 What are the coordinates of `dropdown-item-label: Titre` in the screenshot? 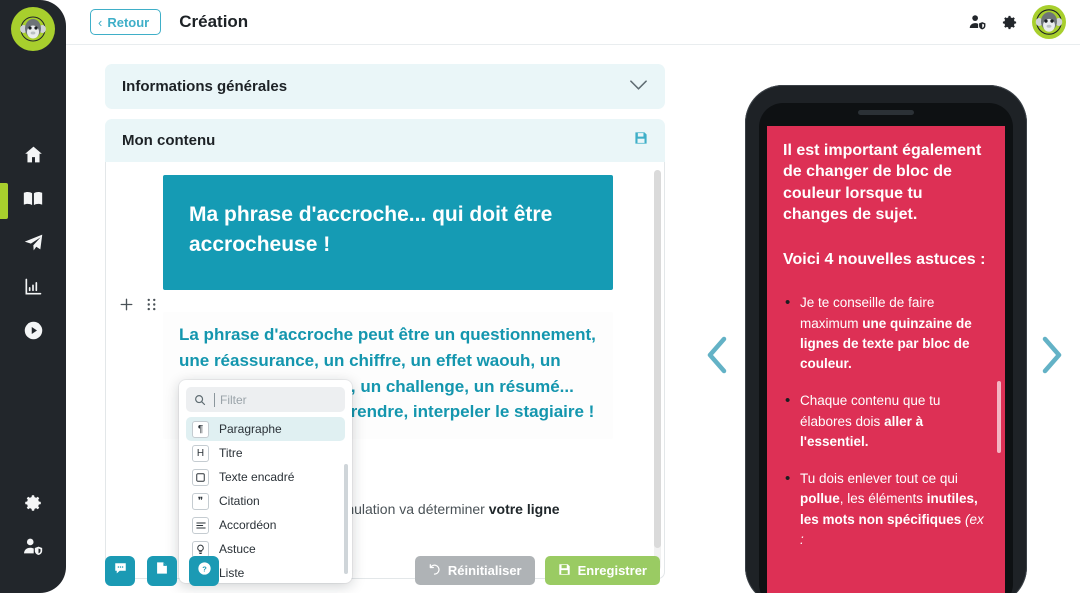 It's located at (231, 453).